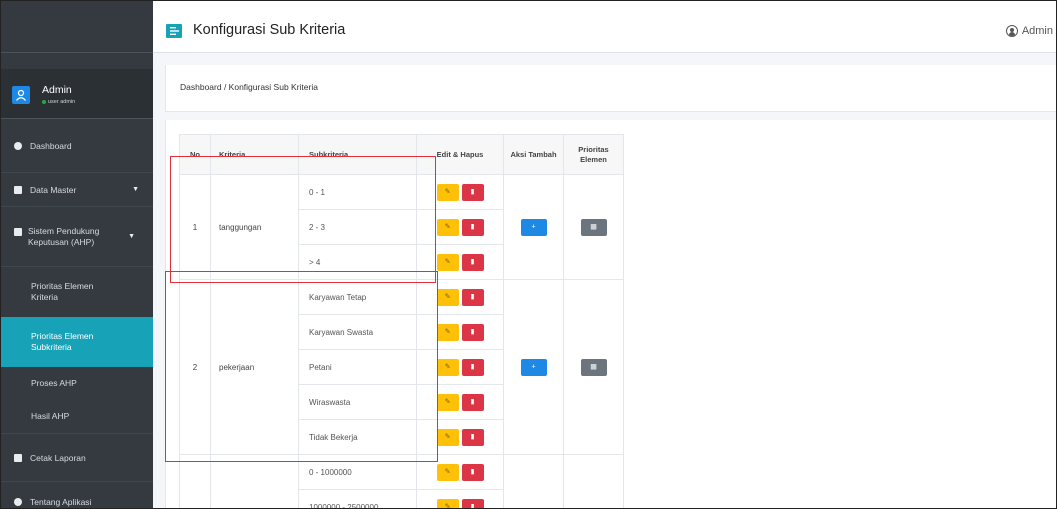  I want to click on page-title: Konfigurasi Sub Kriteria, so click(269, 30).